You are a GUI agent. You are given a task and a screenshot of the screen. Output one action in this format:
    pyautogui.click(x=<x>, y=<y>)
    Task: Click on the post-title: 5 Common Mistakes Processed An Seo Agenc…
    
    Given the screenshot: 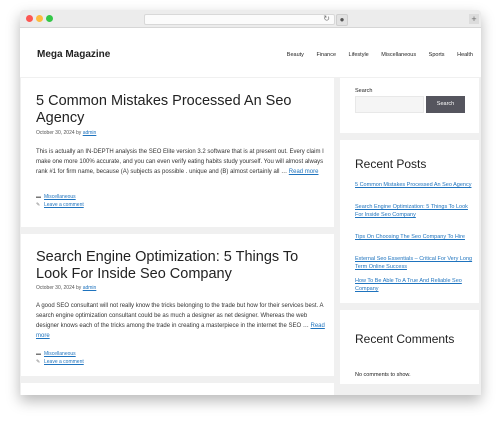 What is the action you would take?
    pyautogui.click(x=181, y=110)
    